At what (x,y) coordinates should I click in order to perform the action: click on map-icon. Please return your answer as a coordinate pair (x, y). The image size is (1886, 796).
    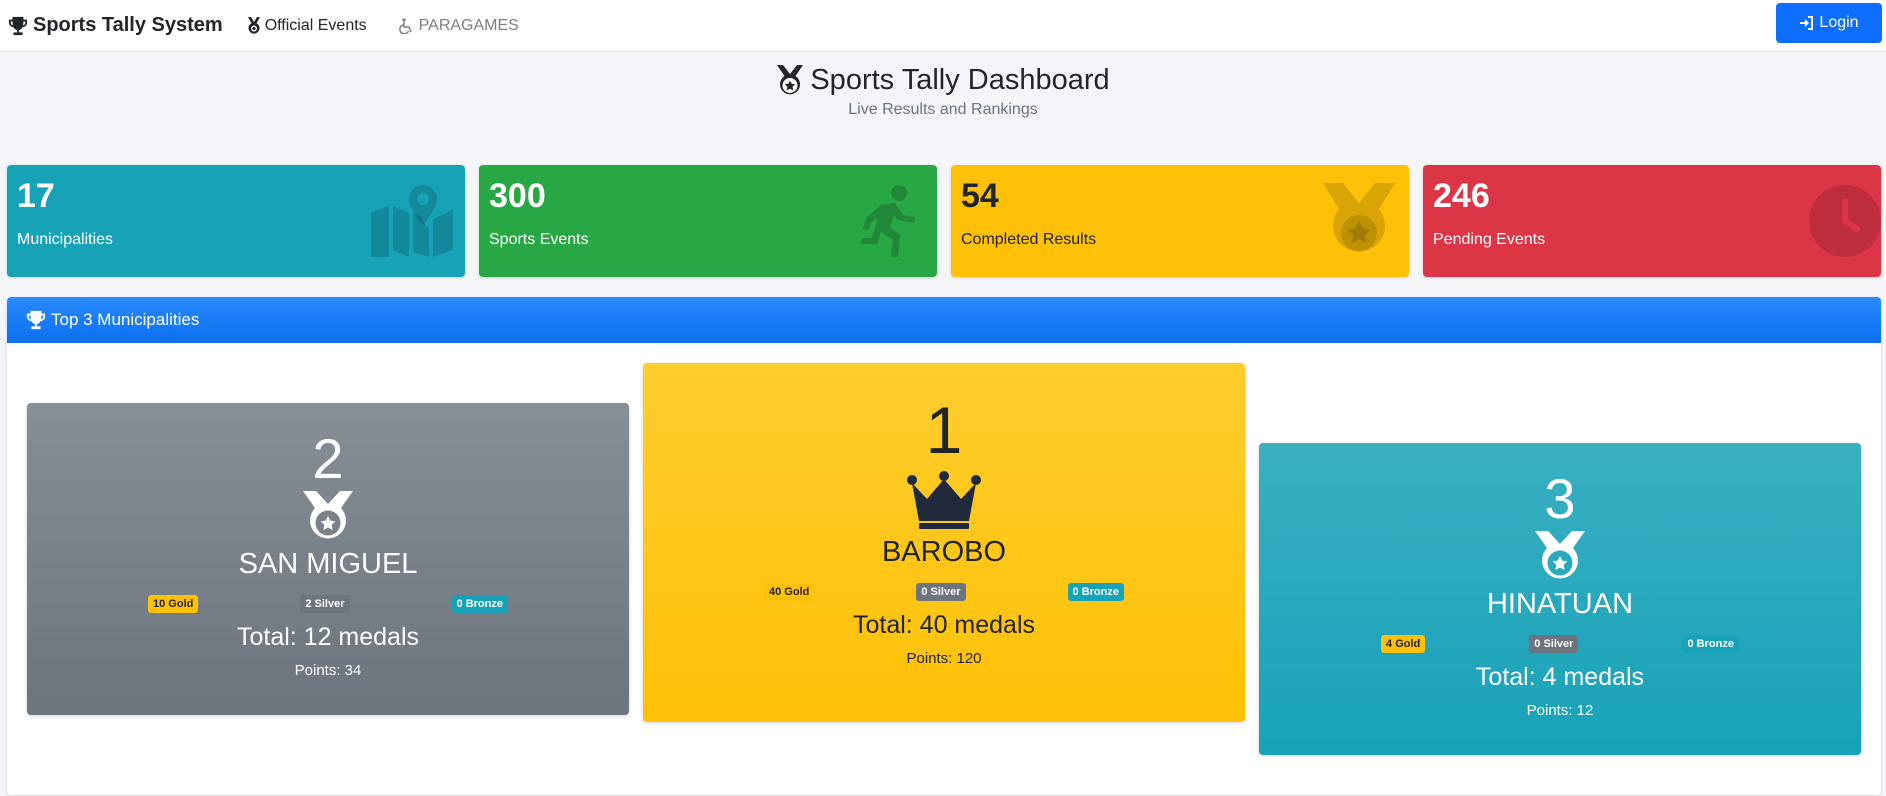
    Looking at the image, I should click on (412, 221).